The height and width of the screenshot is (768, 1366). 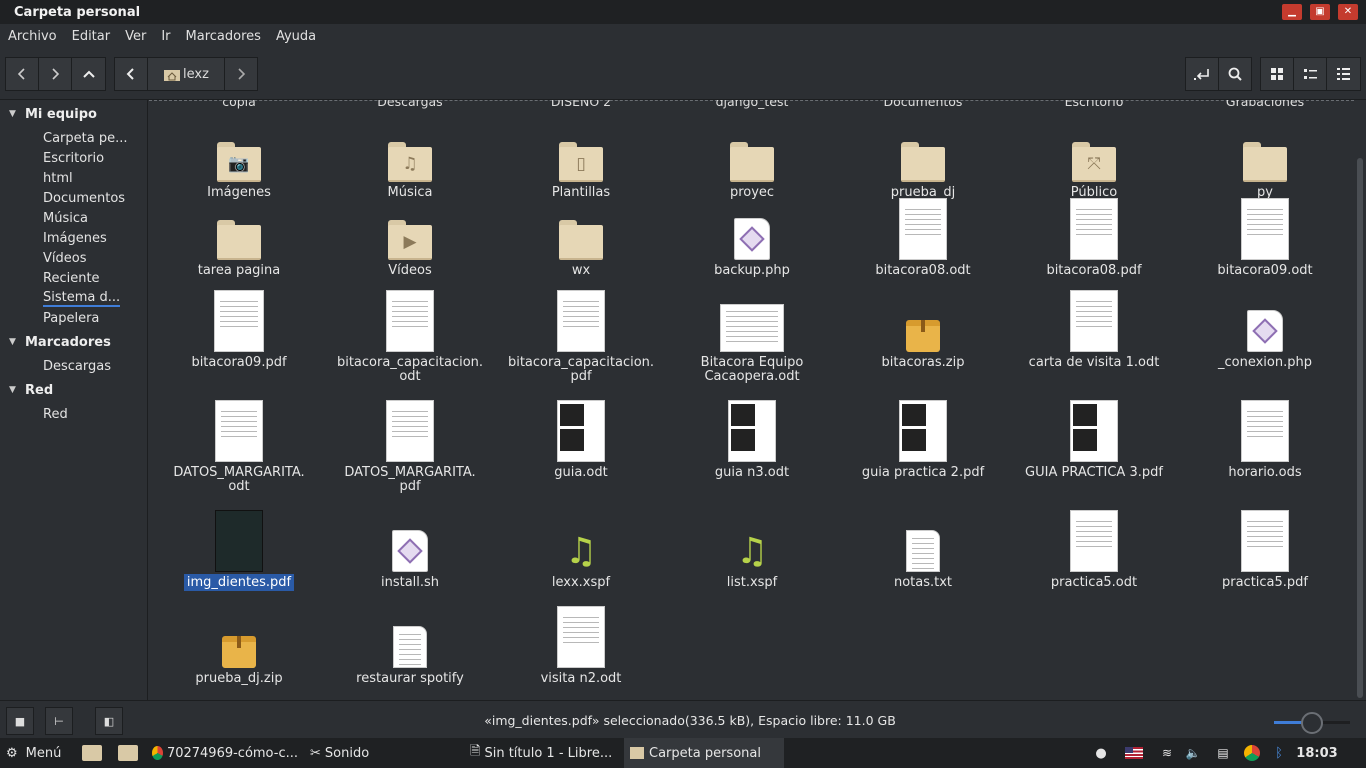 I want to click on file-item: ▶ Vídeos, so click(x=410, y=238).